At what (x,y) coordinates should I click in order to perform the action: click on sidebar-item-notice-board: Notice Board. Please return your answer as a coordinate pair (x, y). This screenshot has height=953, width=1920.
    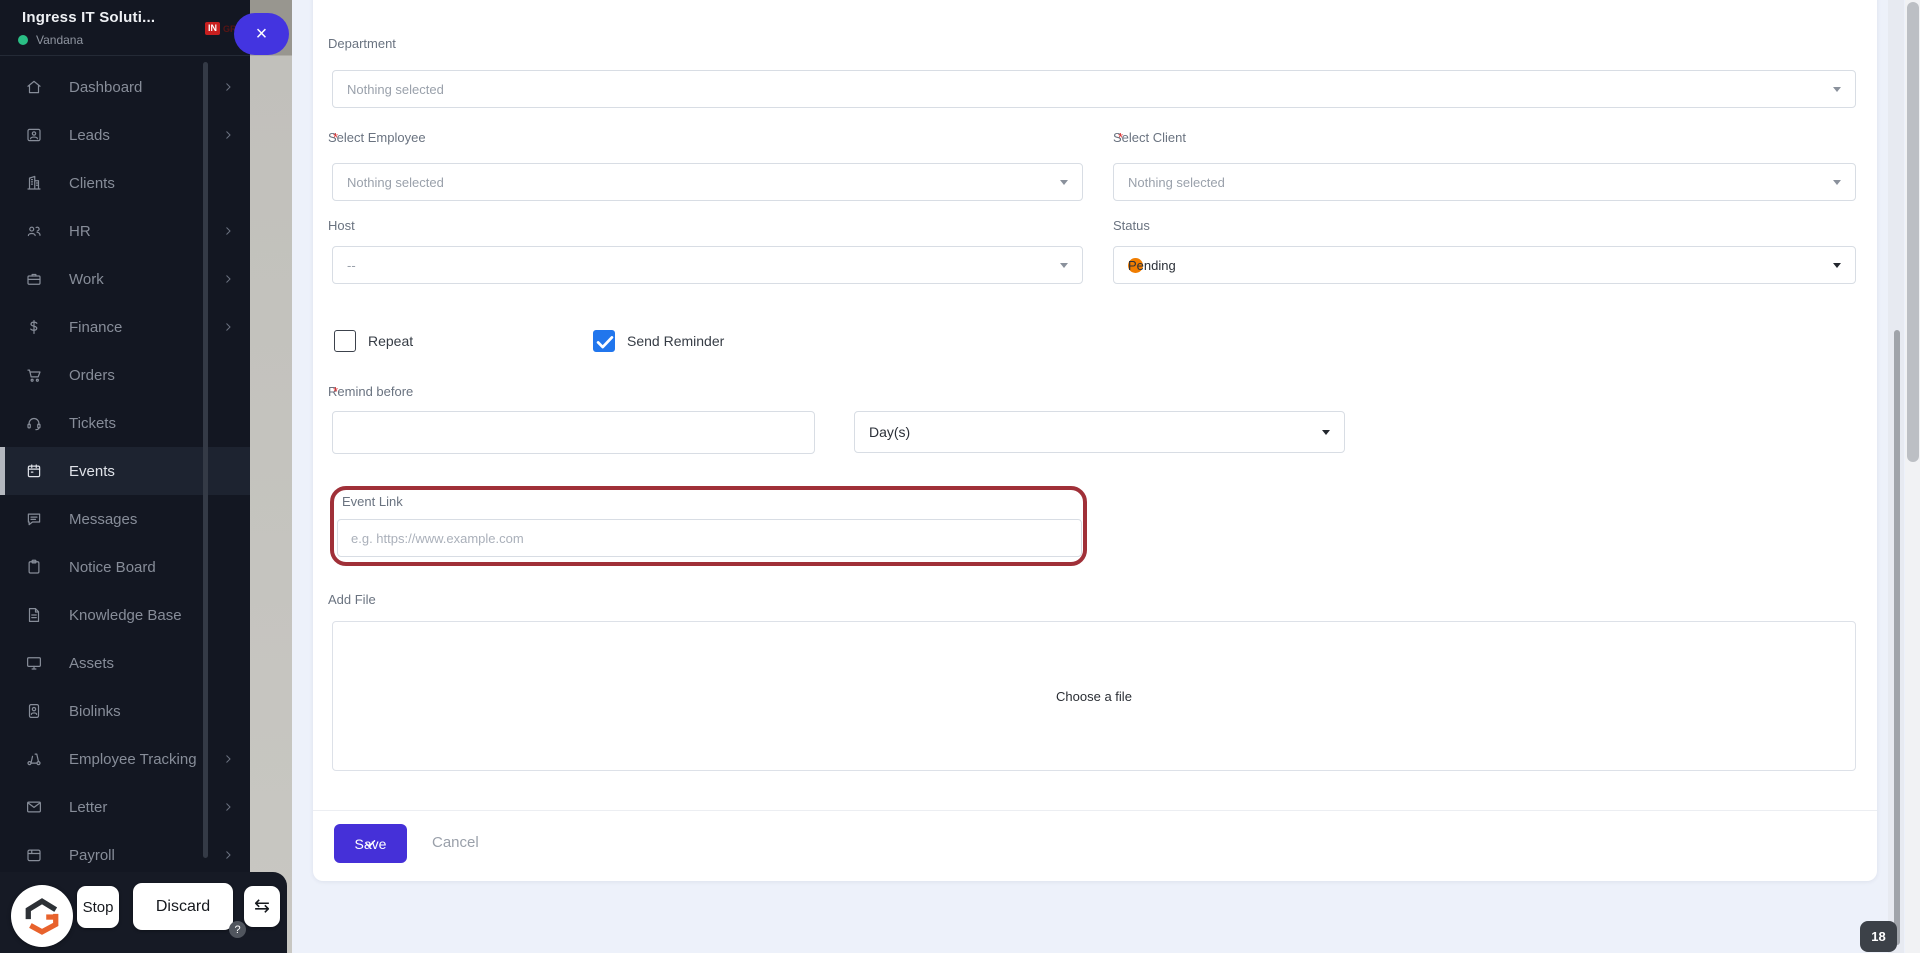
    Looking at the image, I should click on (125, 567).